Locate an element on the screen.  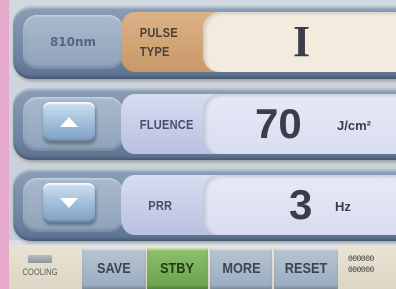
more-button-label: MORE is located at coordinates (241, 268).